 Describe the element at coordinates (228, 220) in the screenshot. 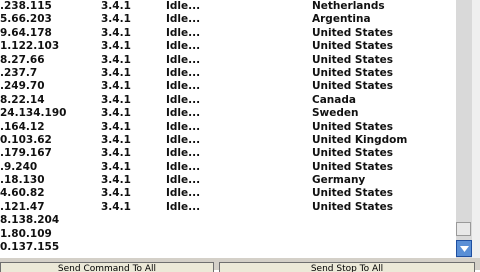

I see `list-row: 8.138.204` at that location.